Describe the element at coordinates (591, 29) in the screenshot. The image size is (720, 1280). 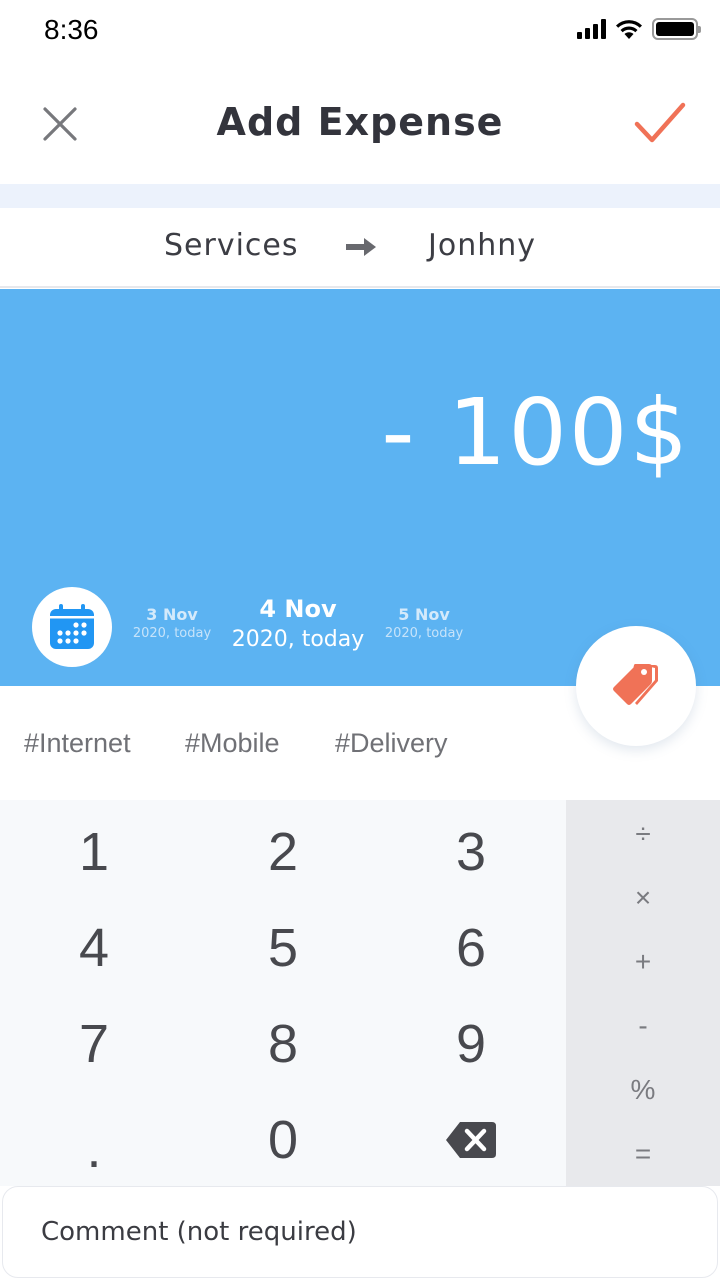
I see `signal-icon` at that location.